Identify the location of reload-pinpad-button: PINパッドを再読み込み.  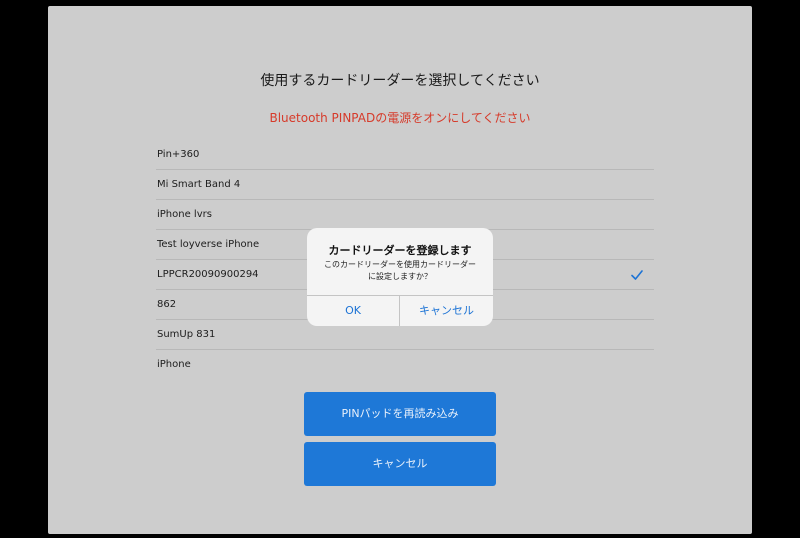
(400, 414).